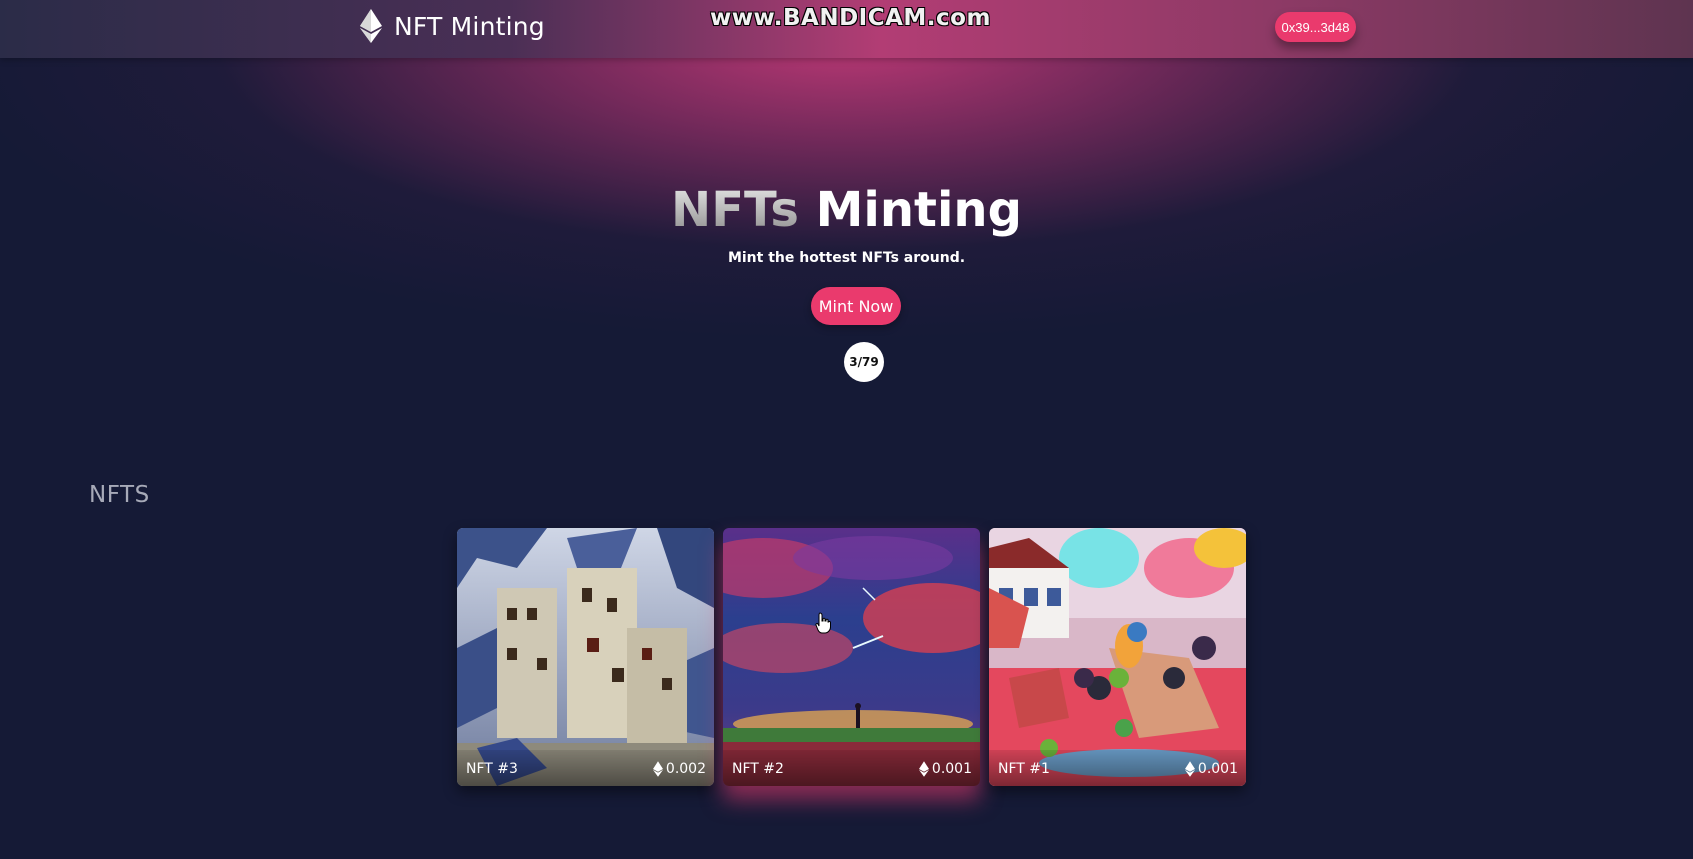 Image resolution: width=1693 pixels, height=859 pixels. I want to click on nft-price: 0.002, so click(679, 769).